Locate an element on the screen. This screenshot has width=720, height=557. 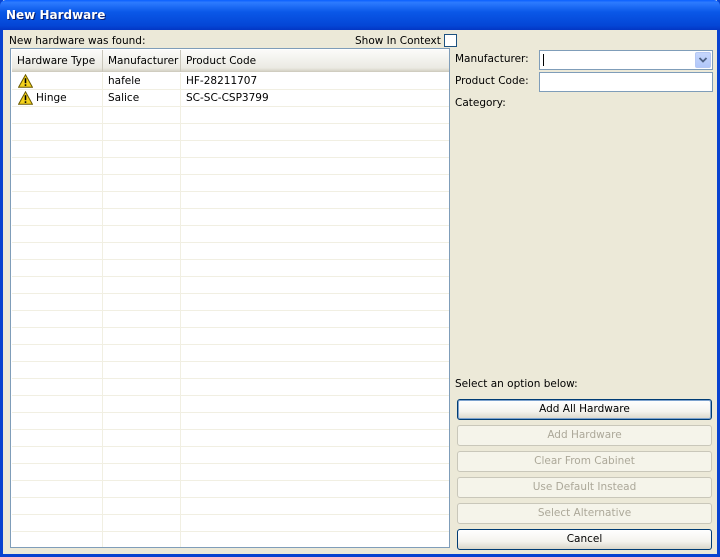
dropdown-button is located at coordinates (703, 60).